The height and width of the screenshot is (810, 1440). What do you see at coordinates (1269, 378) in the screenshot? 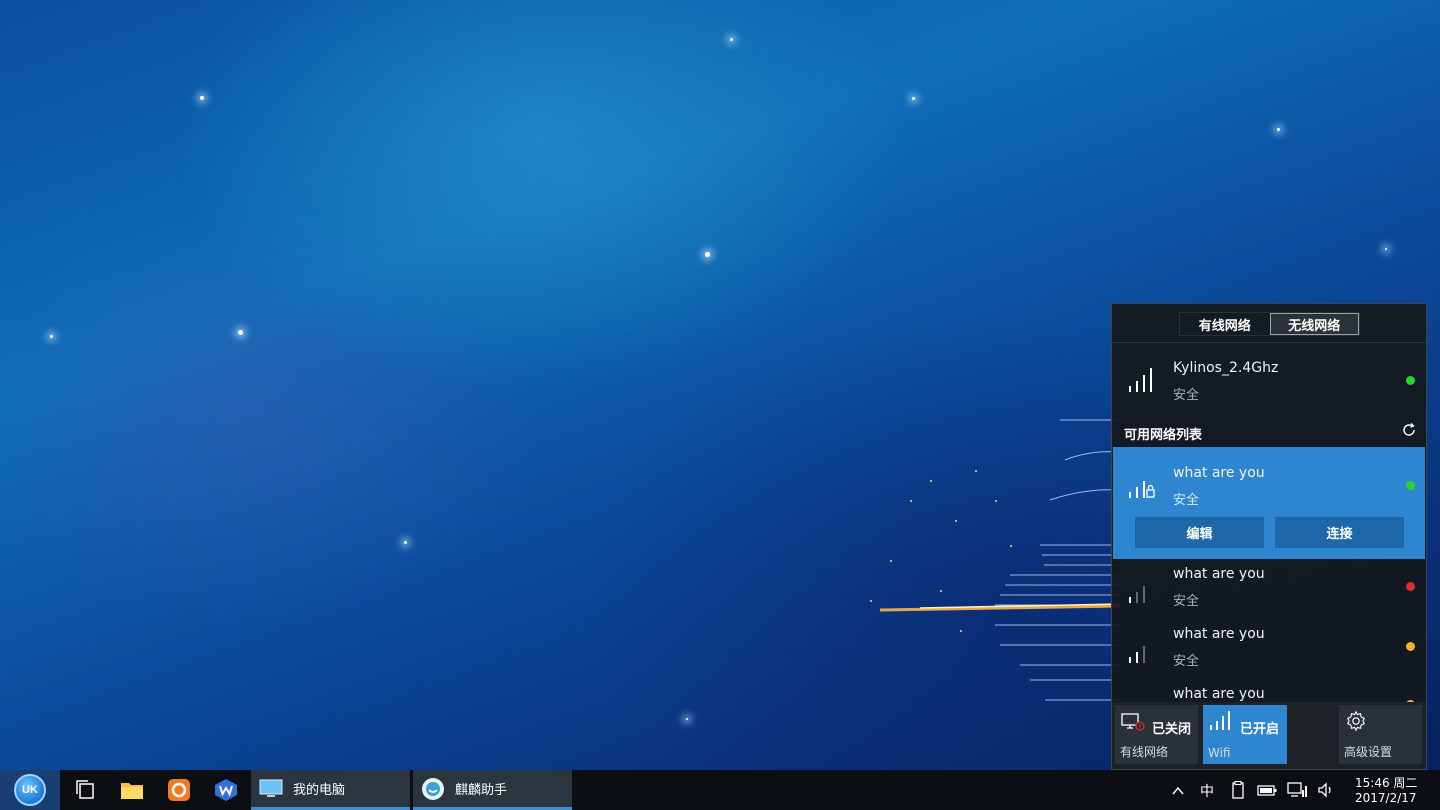
I see `connected-network: Kylinos_2.4Ghz 安全` at bounding box center [1269, 378].